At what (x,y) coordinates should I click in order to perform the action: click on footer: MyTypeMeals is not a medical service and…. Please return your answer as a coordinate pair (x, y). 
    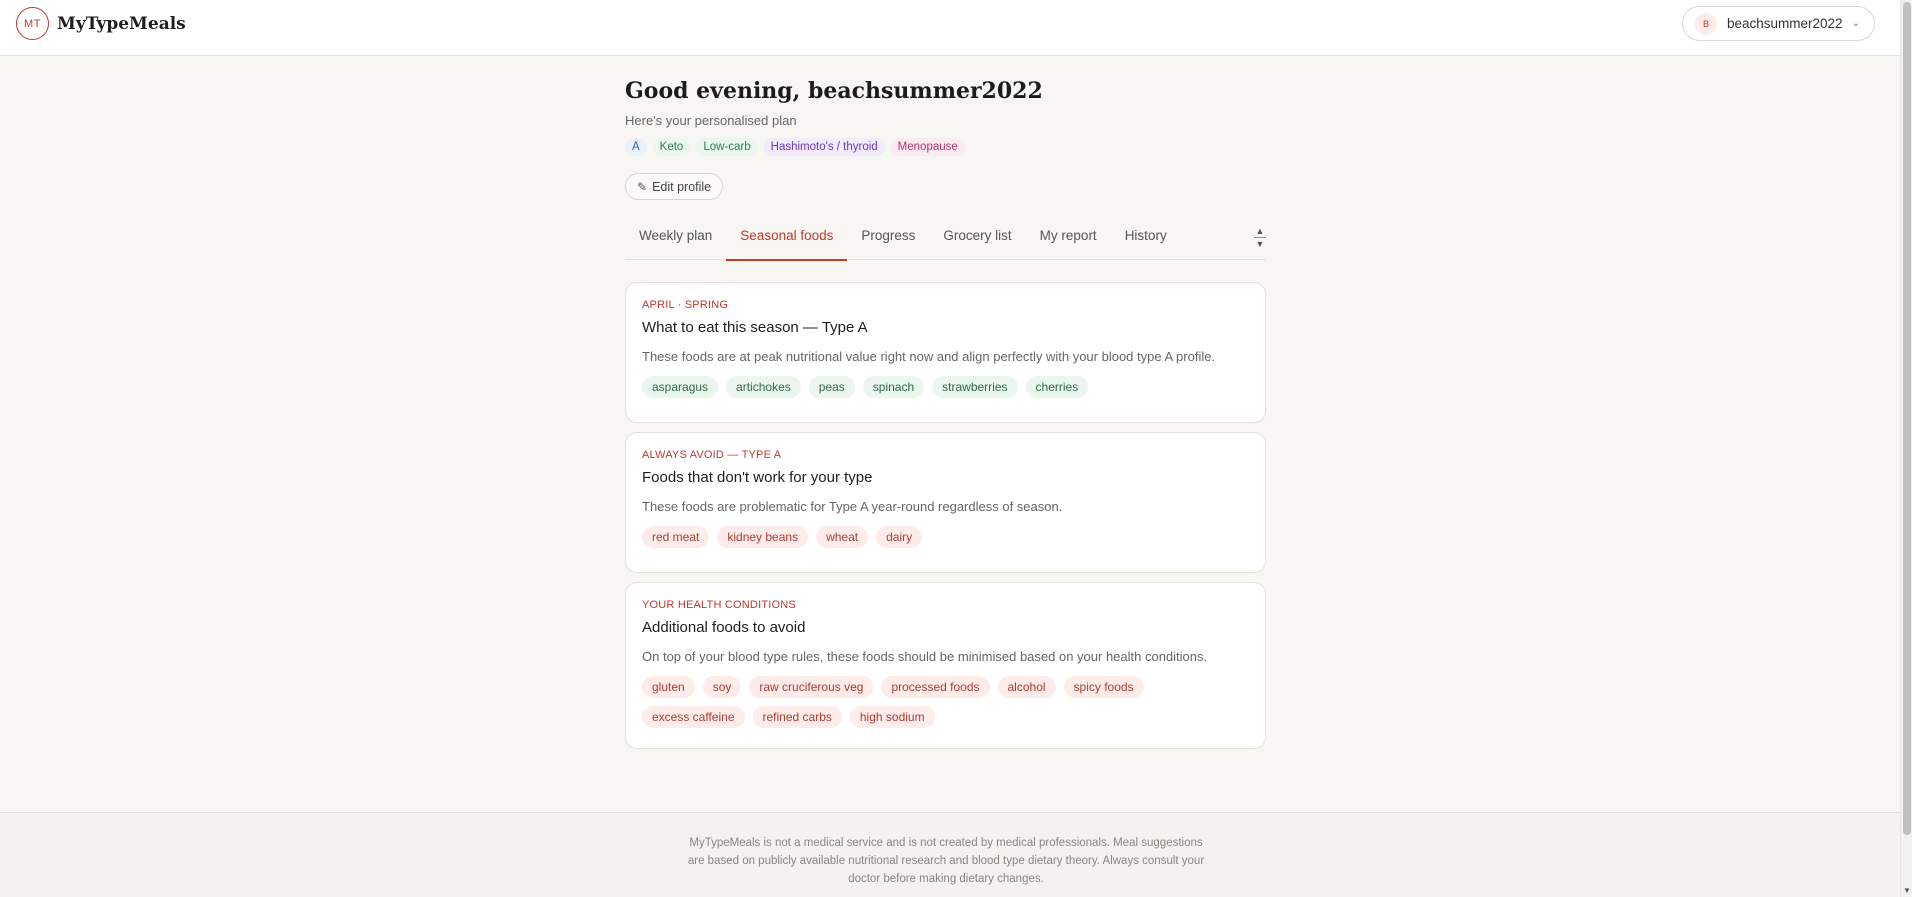
    Looking at the image, I should click on (950, 854).